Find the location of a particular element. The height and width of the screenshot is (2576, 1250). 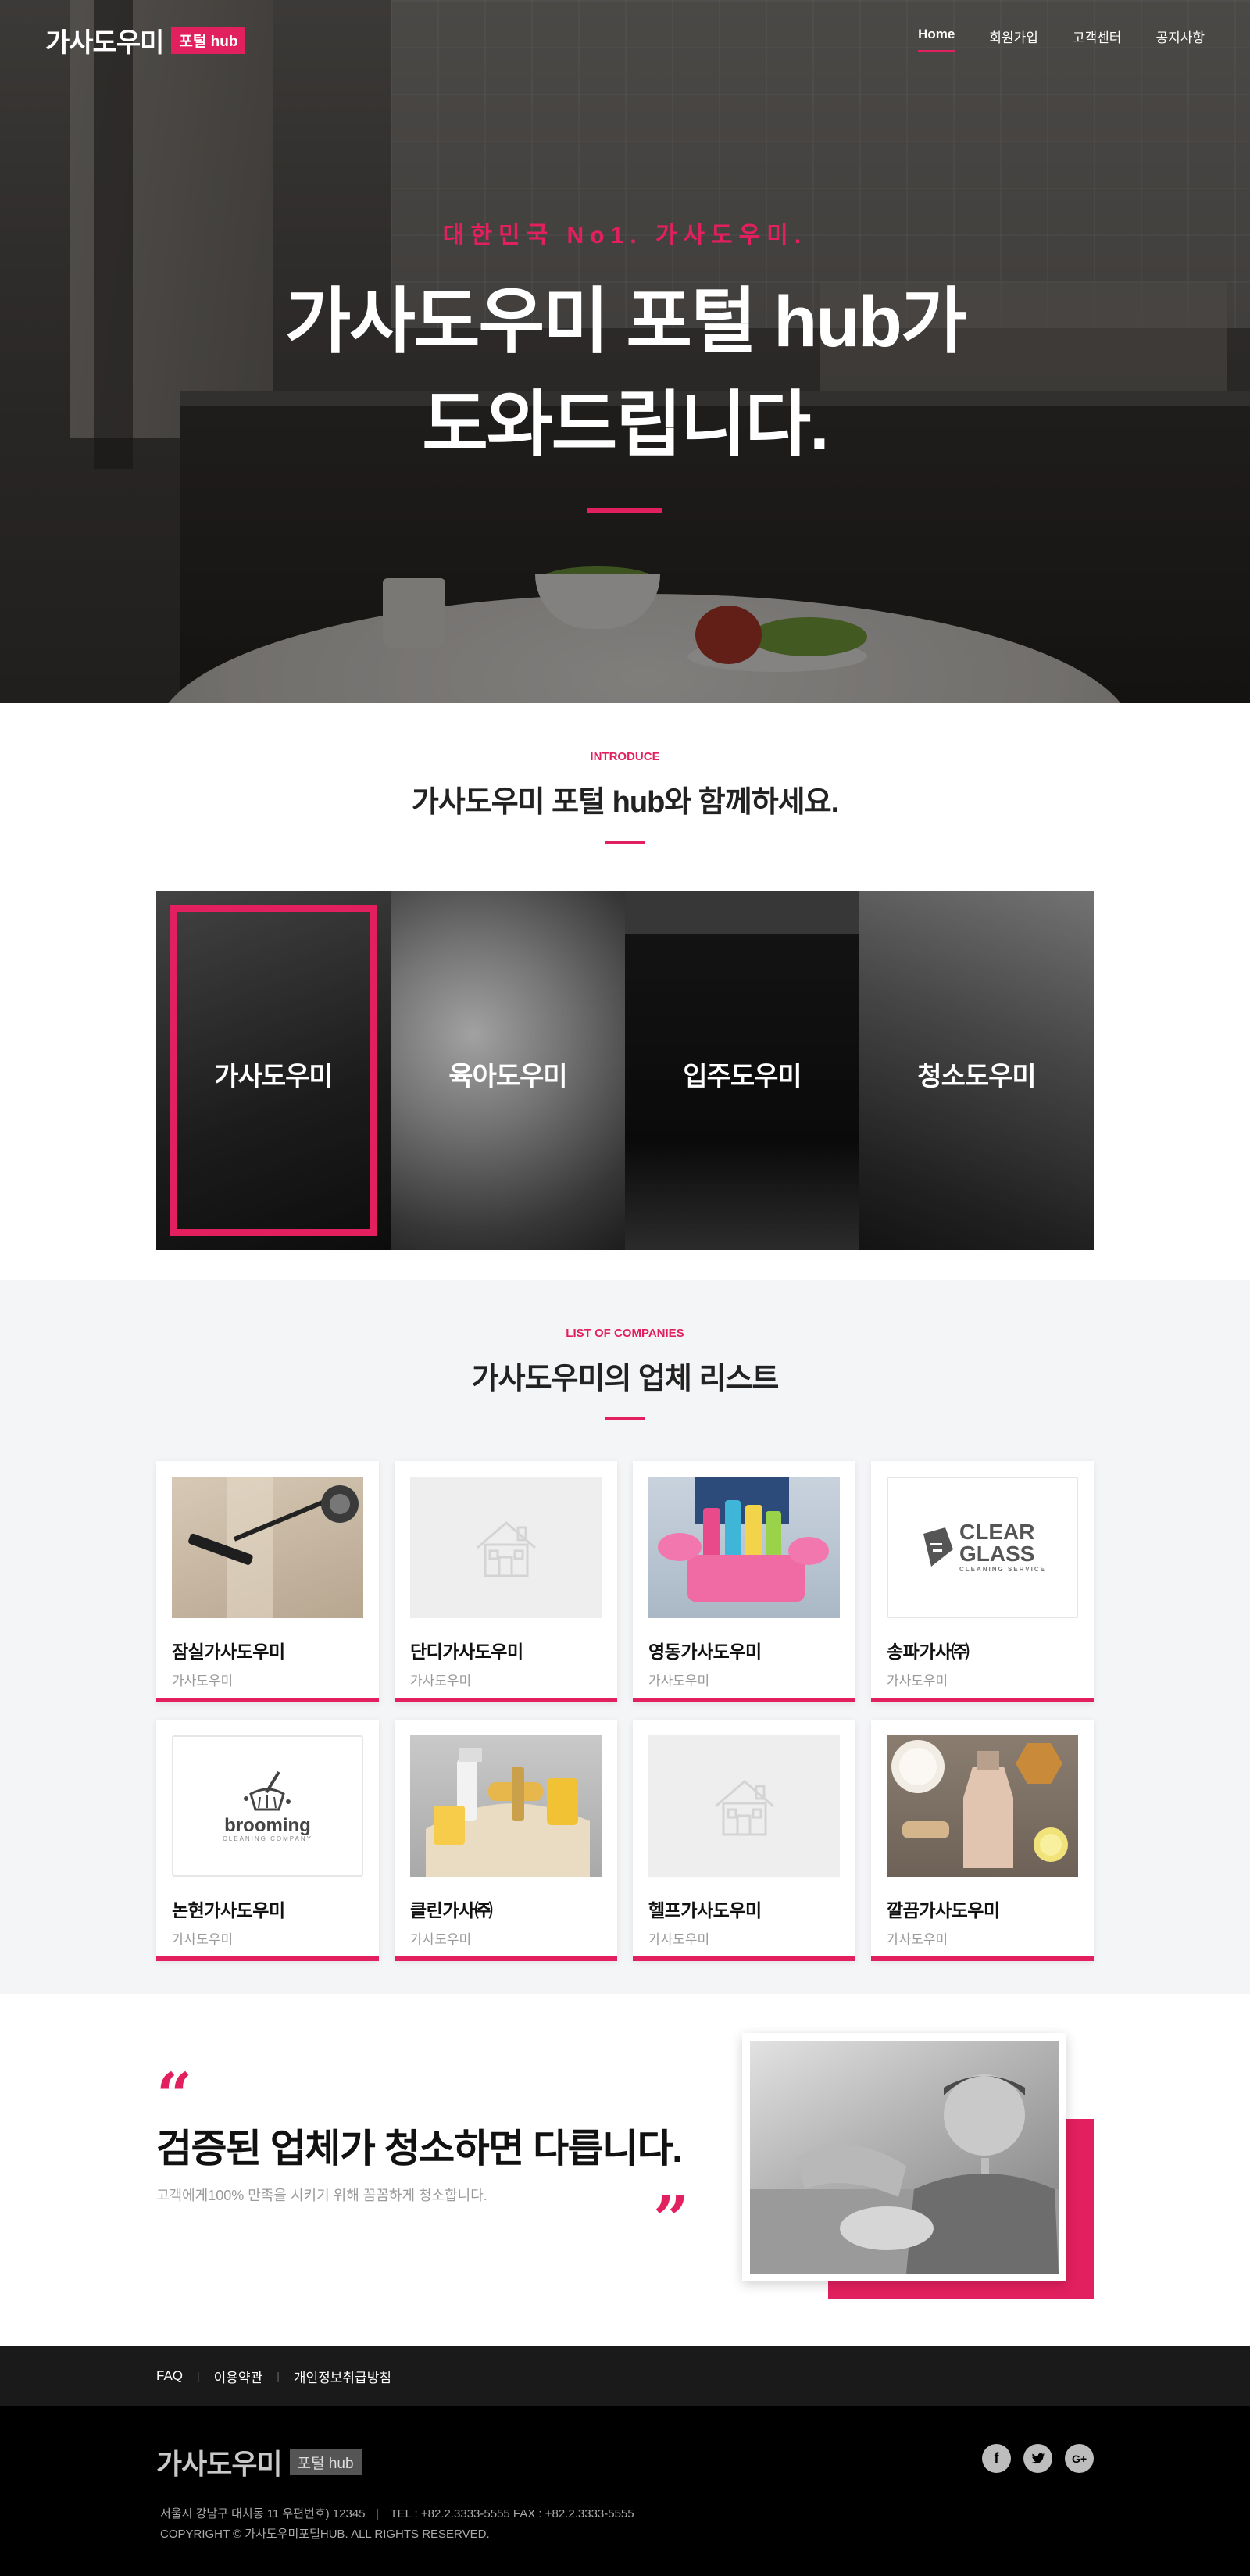

testimonial-title: 검증된 업체가 청소하면 다릅니다. is located at coordinates (419, 2149).